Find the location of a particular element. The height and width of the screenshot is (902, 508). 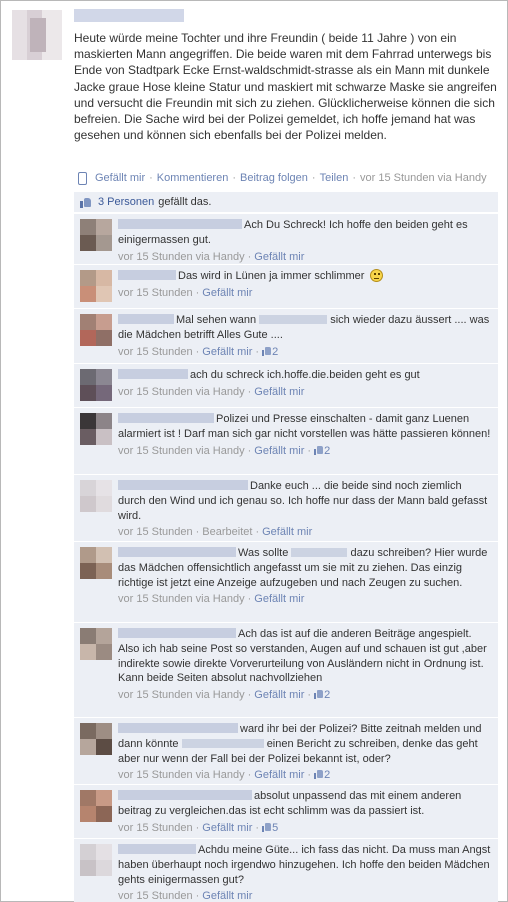

comment-link: Kommentieren is located at coordinates (193, 178).